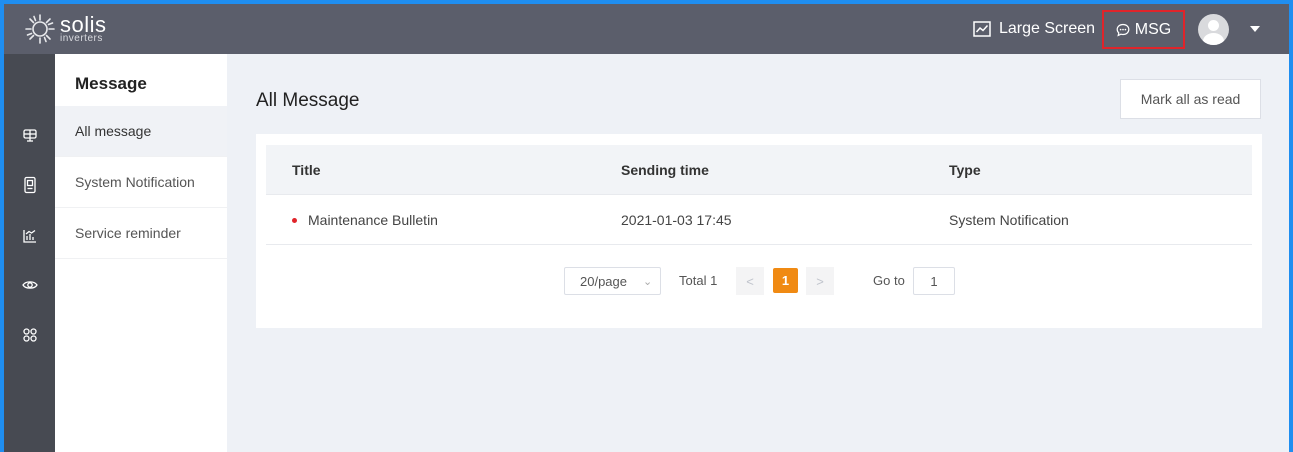 This screenshot has height=452, width=1293. Describe the element at coordinates (1009, 220) in the screenshot. I see `message-type: System Notification` at that location.